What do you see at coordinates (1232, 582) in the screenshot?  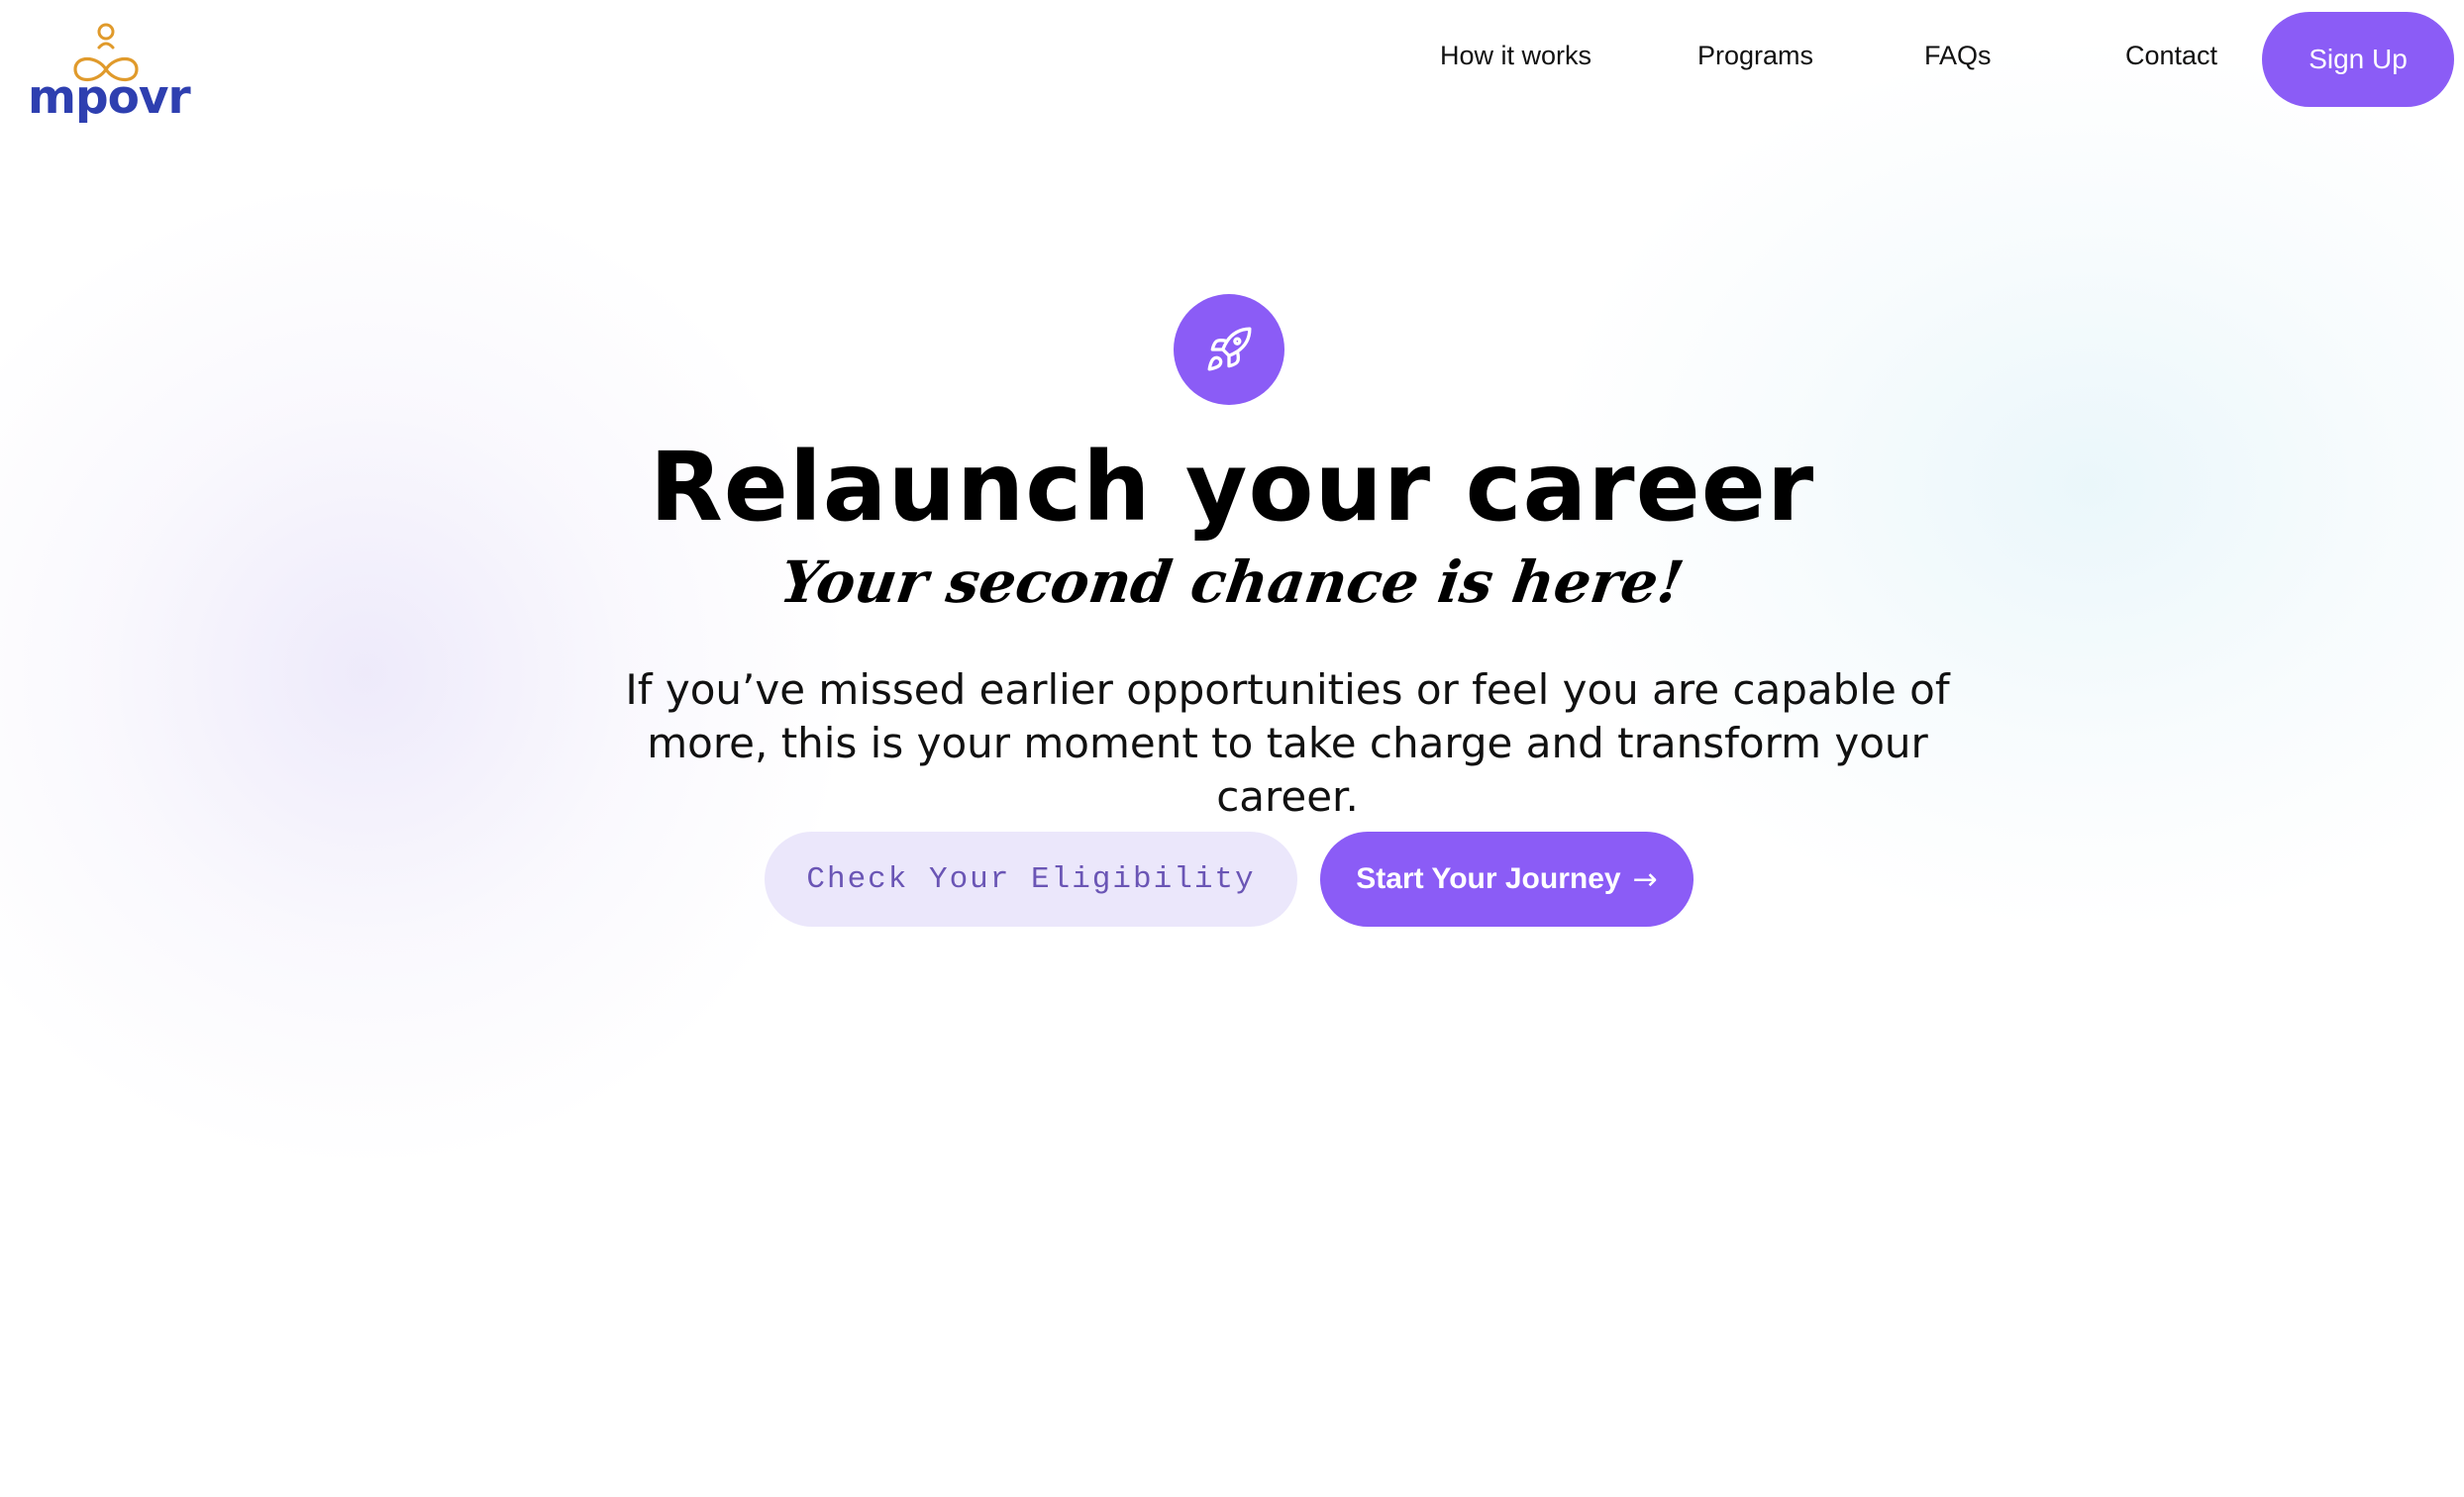 I see `hero-subtitle: Your second chance is here!` at bounding box center [1232, 582].